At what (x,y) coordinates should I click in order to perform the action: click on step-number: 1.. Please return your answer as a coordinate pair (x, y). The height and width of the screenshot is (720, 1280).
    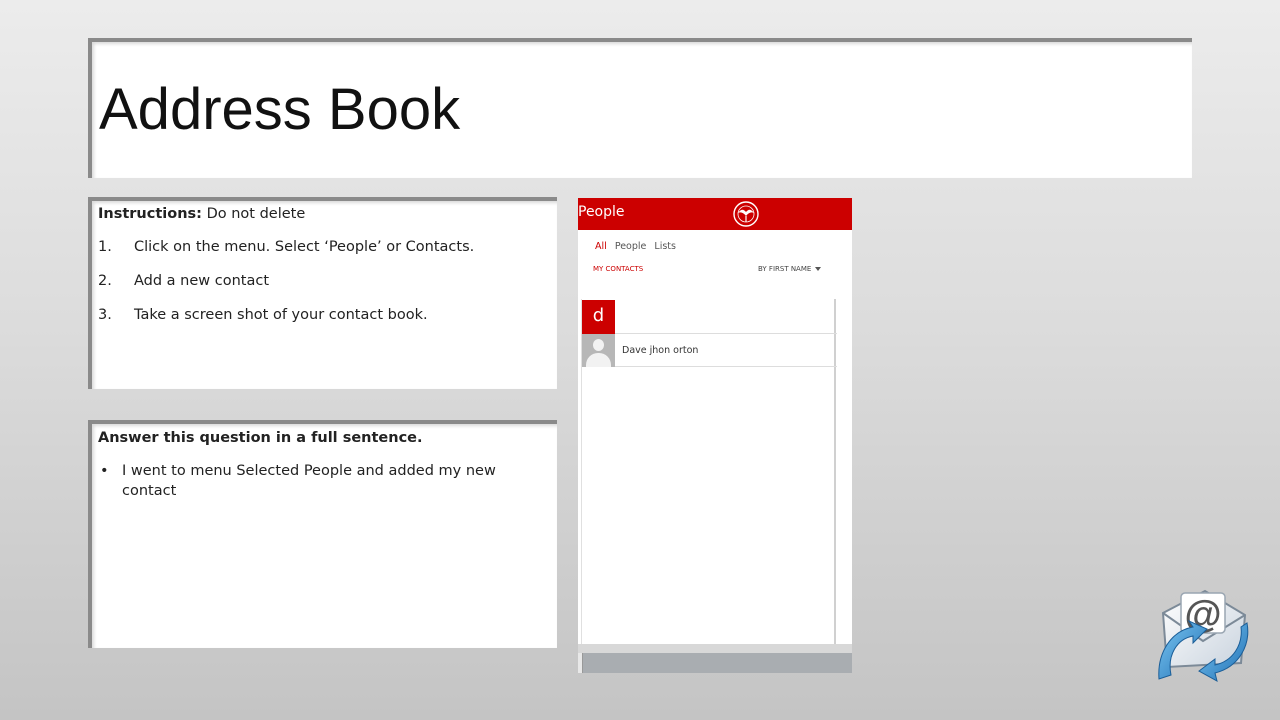
    Looking at the image, I should click on (105, 247).